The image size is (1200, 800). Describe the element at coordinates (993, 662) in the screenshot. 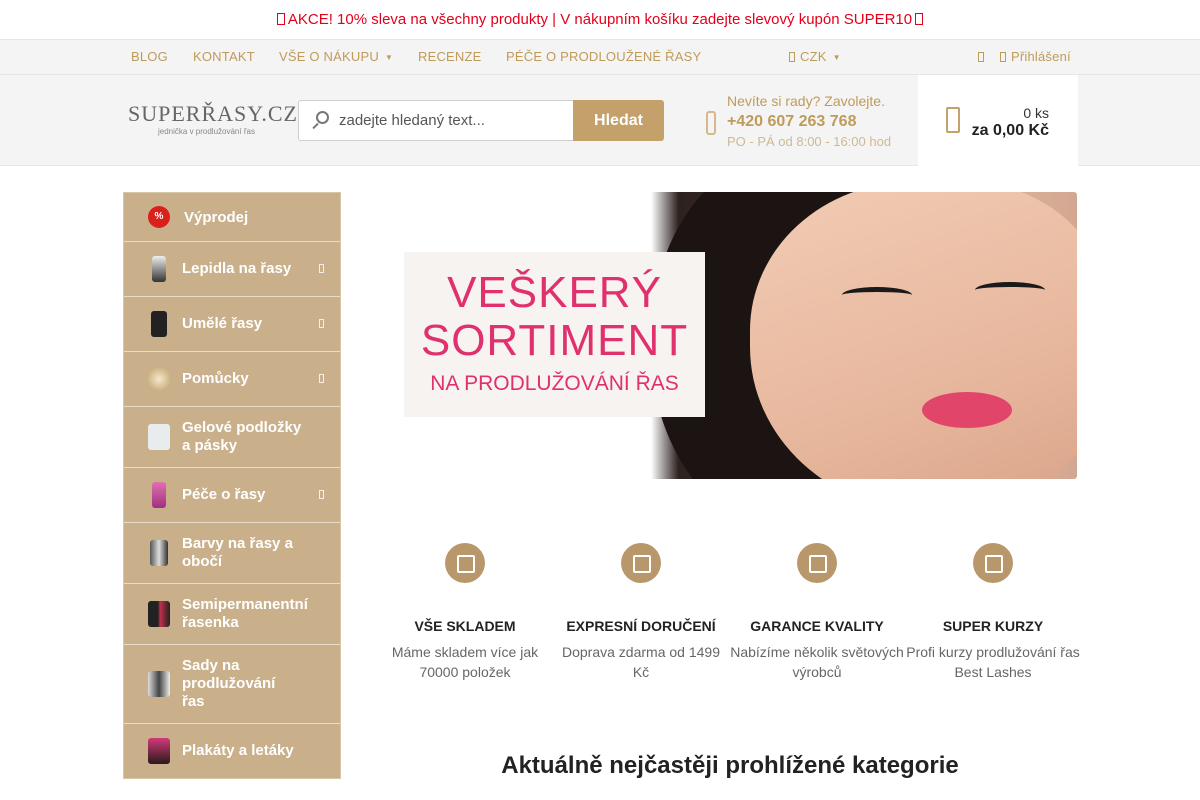

I see `feature-desc: Profi kurzy prodlužování řas Best Lashes` at that location.